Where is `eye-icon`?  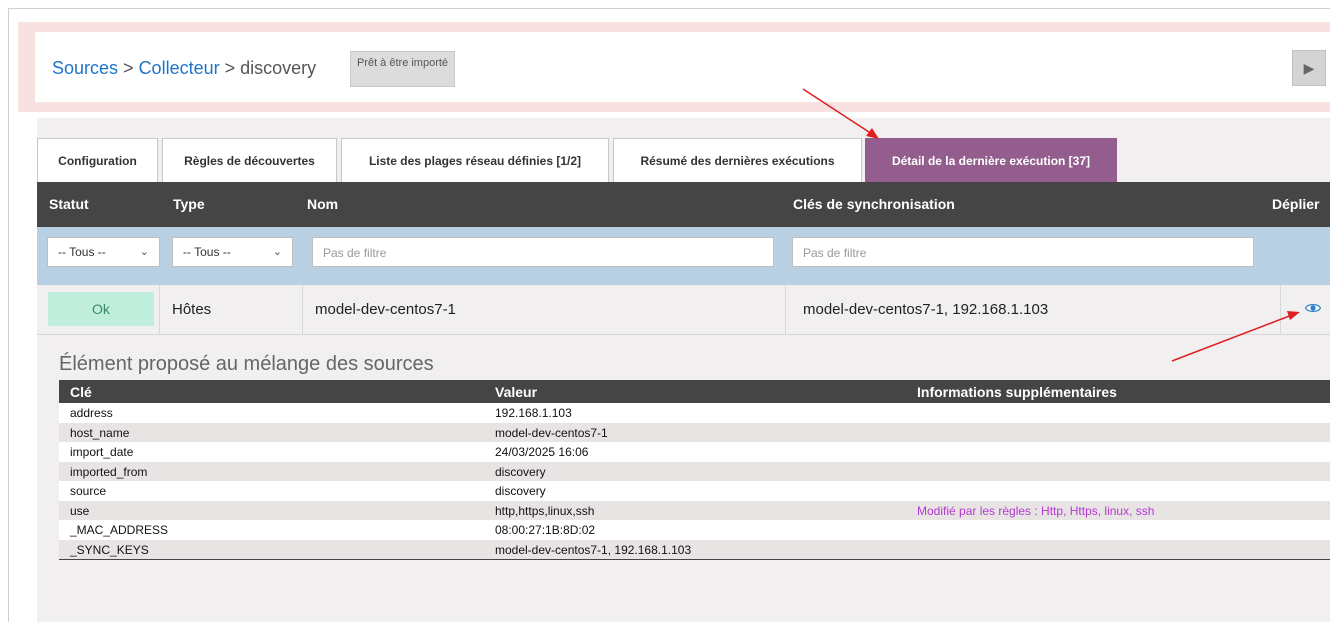
eye-icon is located at coordinates (1313, 308).